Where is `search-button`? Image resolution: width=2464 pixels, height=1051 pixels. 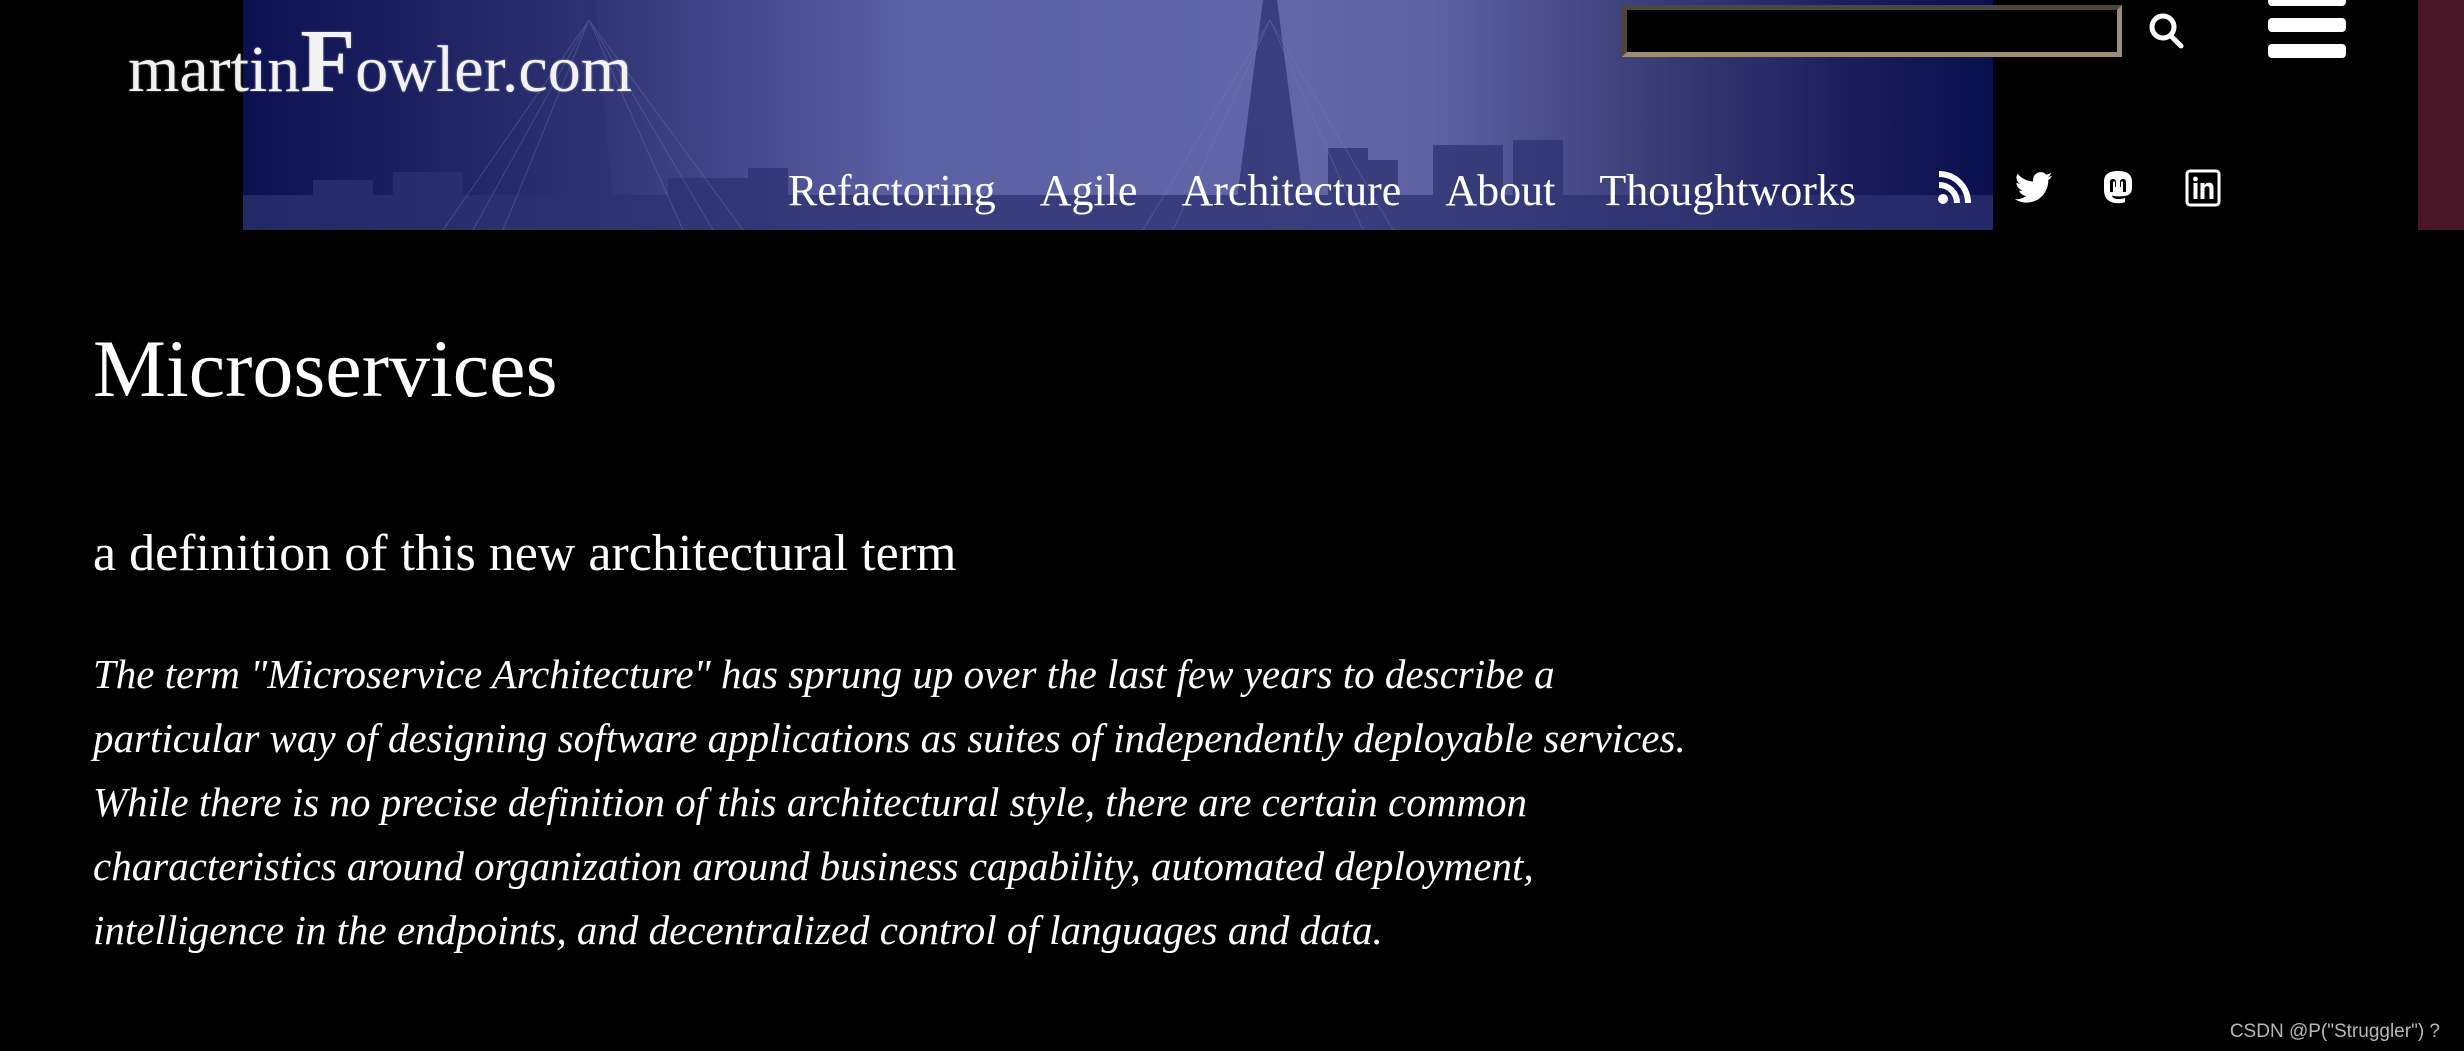 search-button is located at coordinates (2166, 31).